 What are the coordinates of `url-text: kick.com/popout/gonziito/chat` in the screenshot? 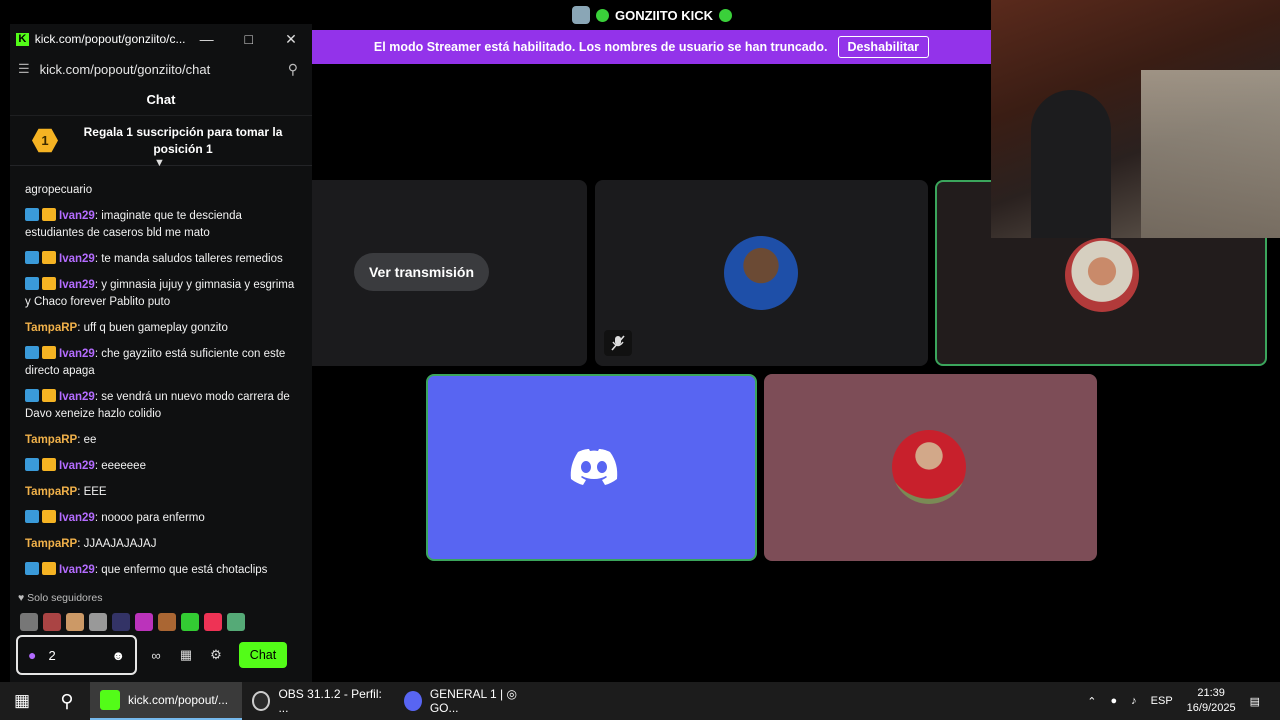 It's located at (164, 69).